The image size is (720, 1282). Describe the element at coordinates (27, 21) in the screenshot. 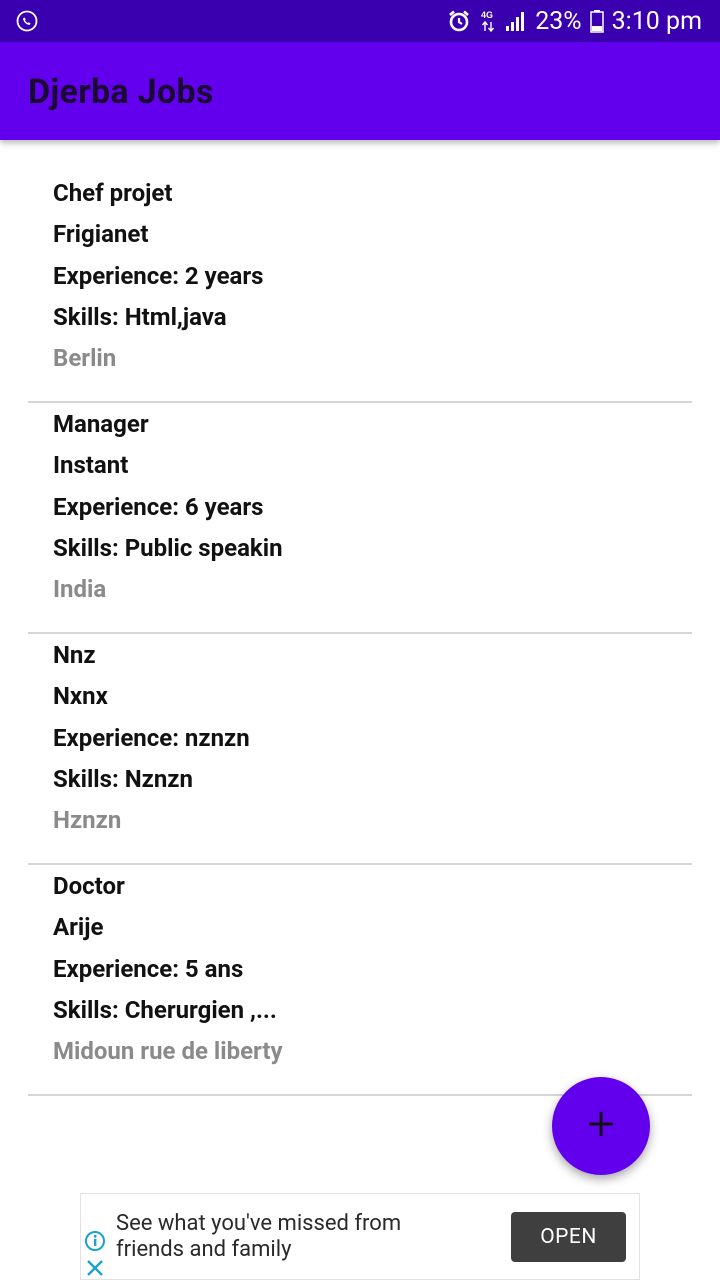

I see `call-icon` at that location.